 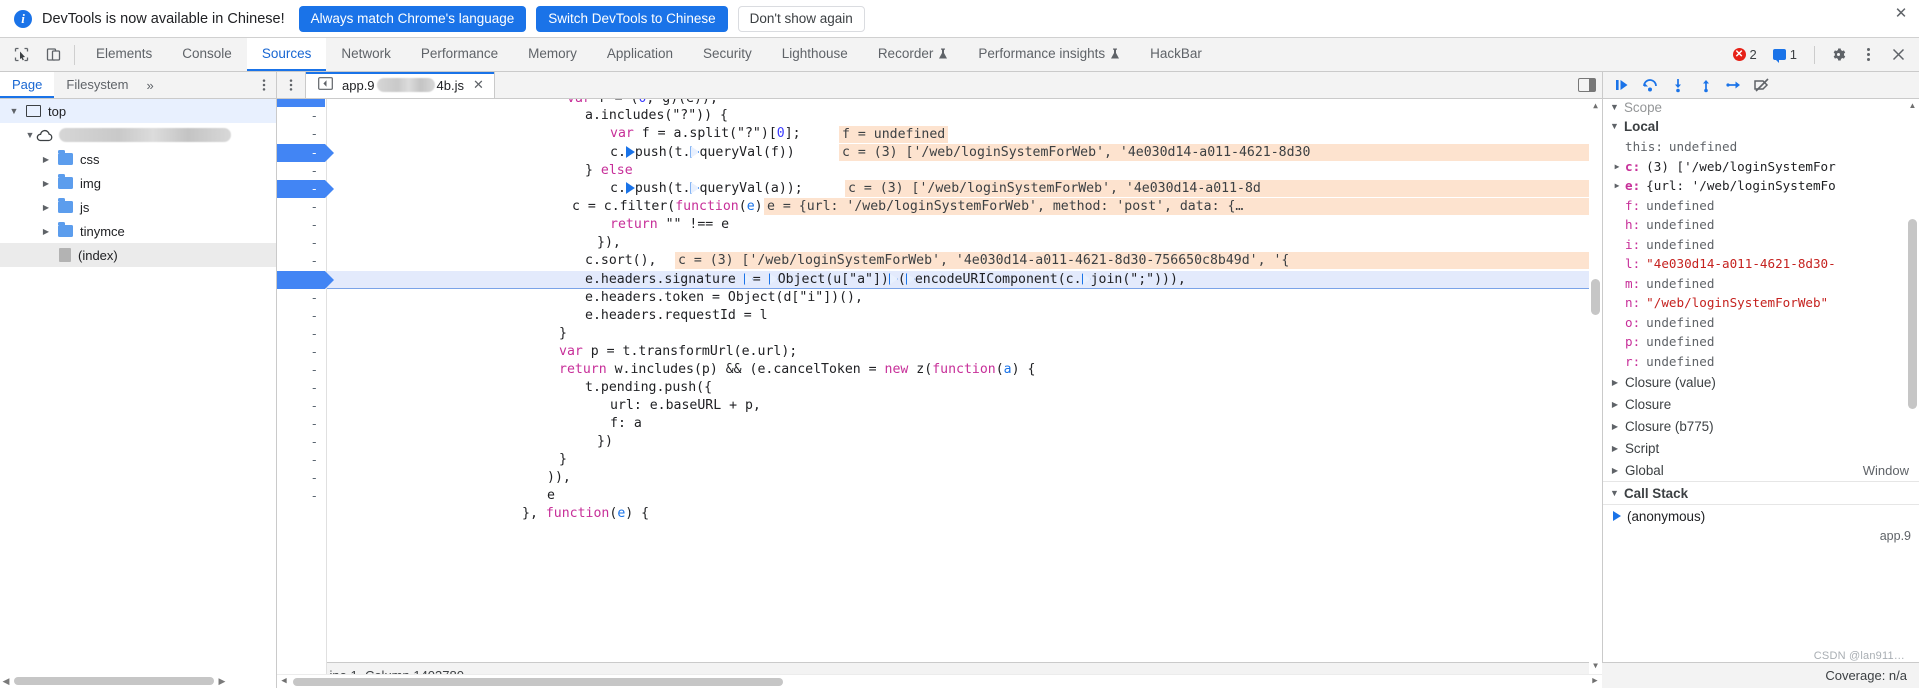 I want to click on tab-performance-insights: Performance insights, so click(x=1049, y=54).